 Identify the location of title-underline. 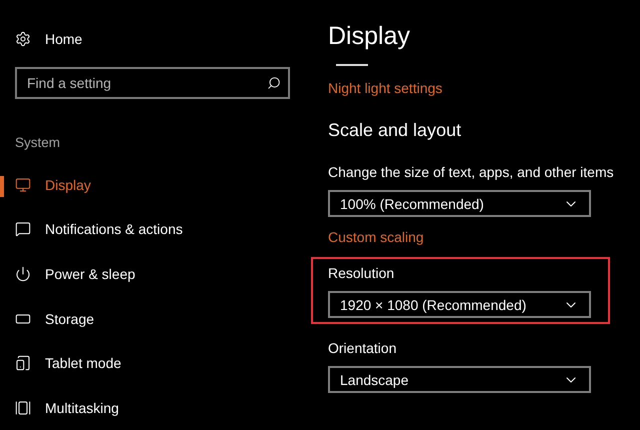
(352, 65).